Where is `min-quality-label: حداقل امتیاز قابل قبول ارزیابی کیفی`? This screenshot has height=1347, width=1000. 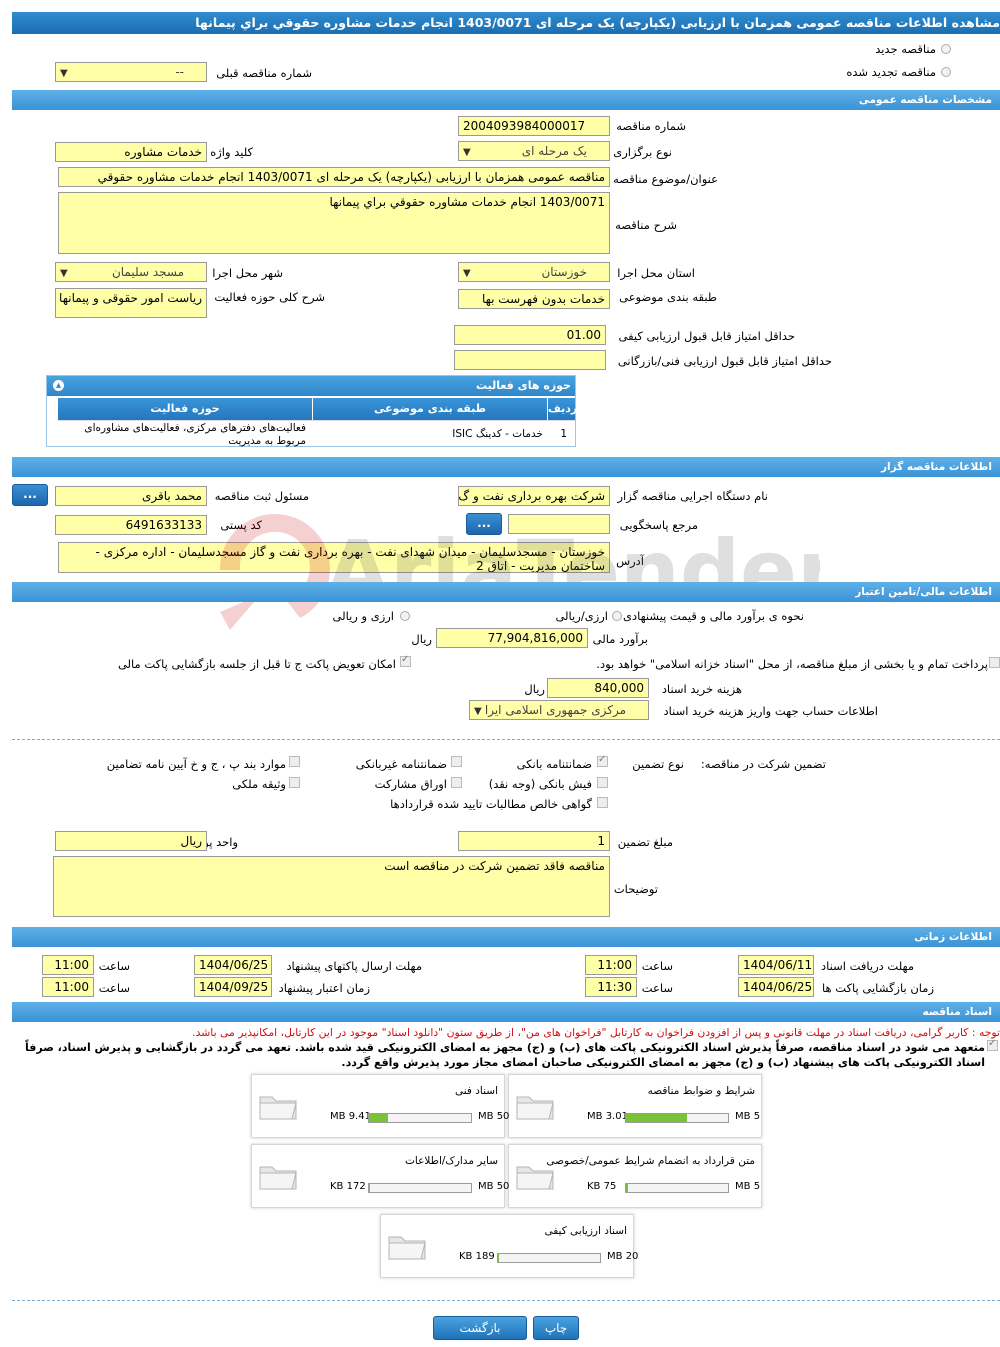
min-quality-label: حداقل امتیاز قابل قبول ارزیابی کیفی is located at coordinates (707, 336).